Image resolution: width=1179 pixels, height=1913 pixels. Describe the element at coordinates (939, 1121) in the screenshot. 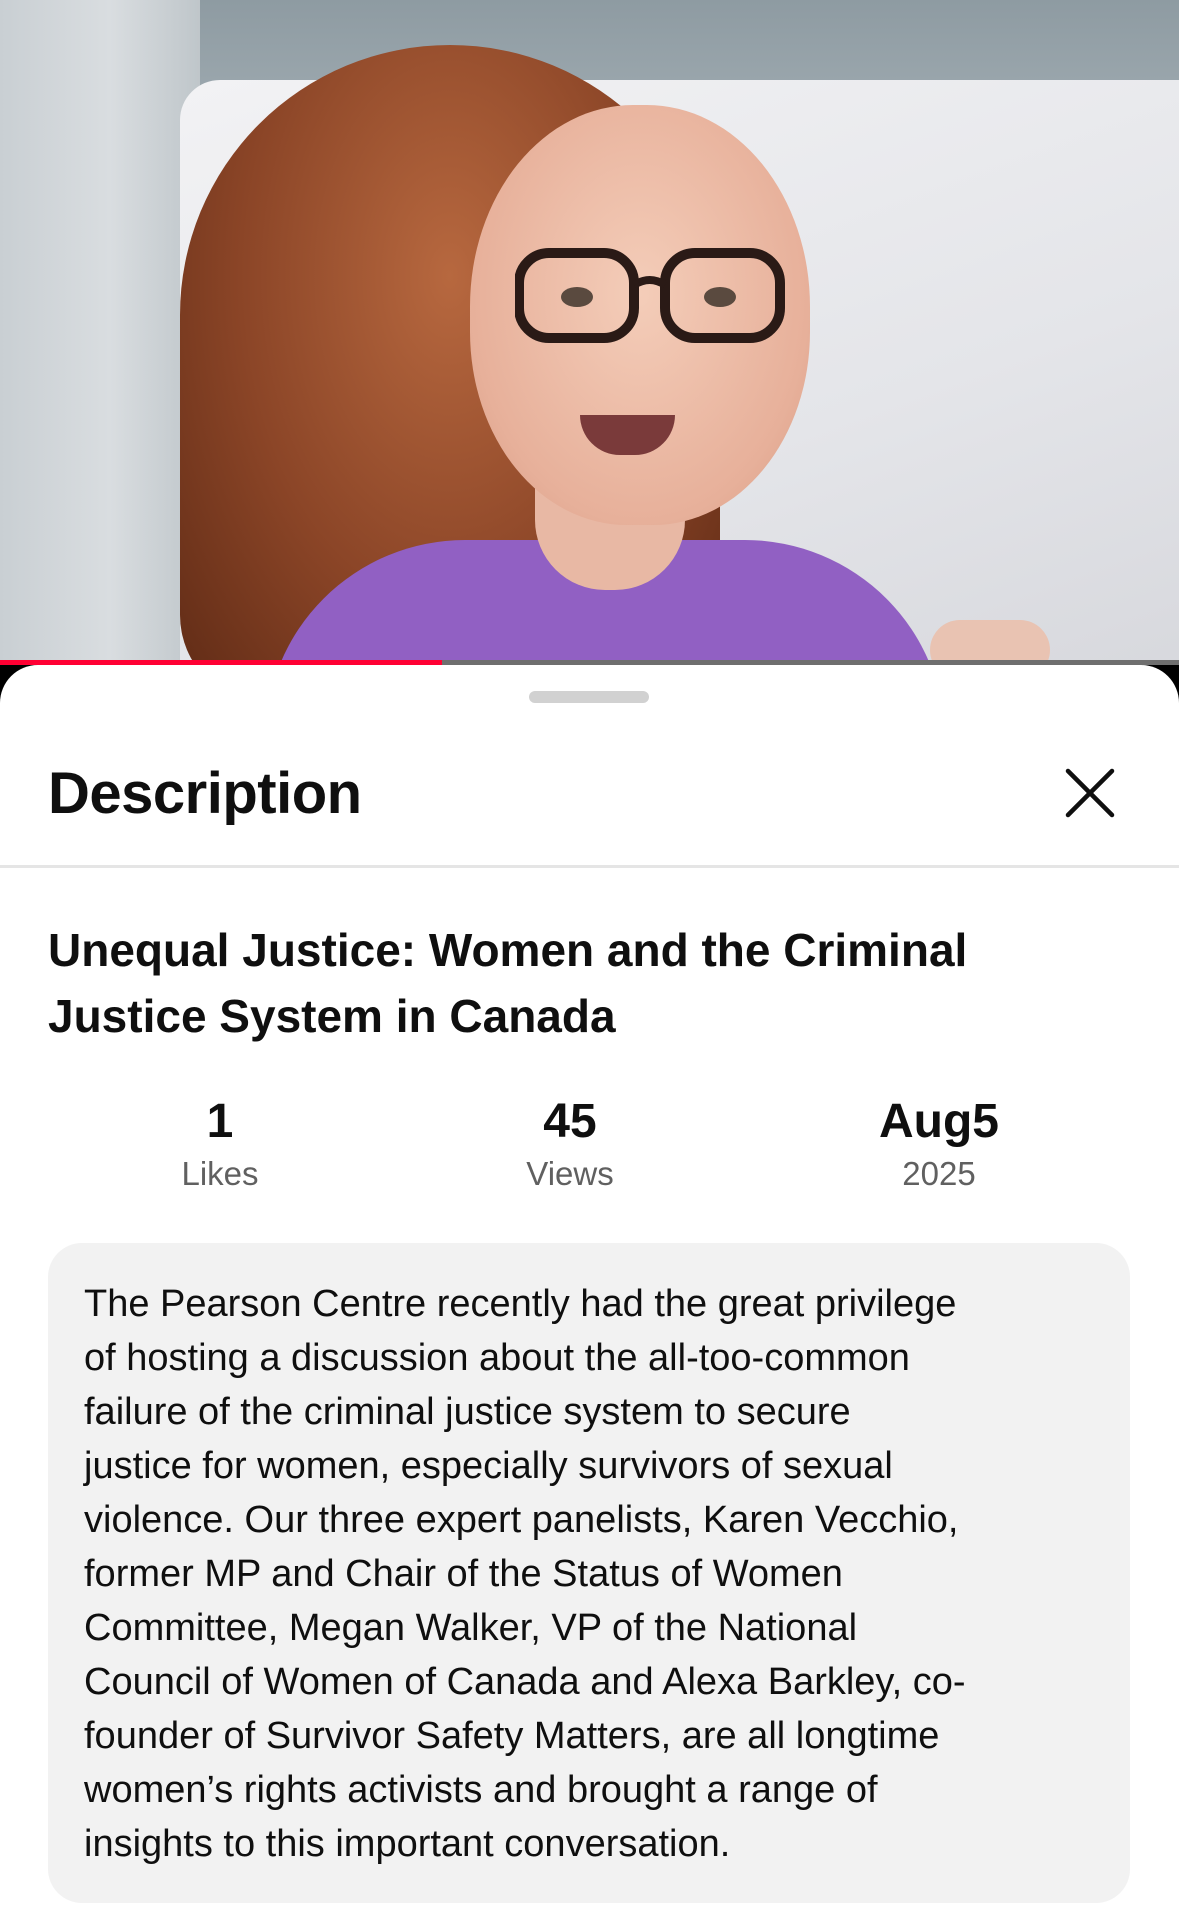

I see `publish-date: Aug5` at that location.